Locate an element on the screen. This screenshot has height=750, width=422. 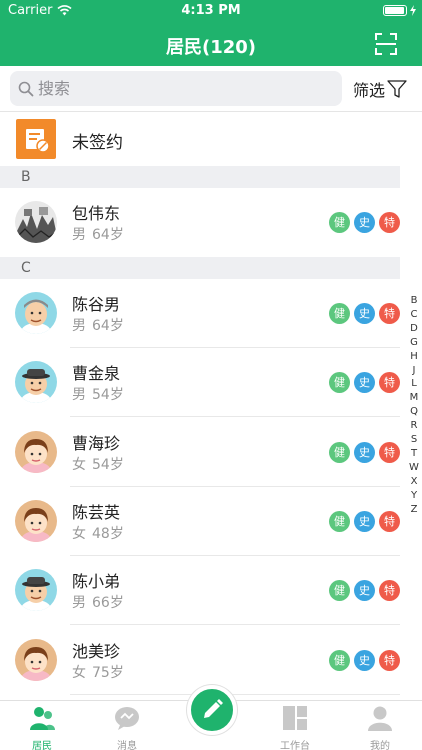
nav-bar: 居民(120) is located at coordinates (211, 44).